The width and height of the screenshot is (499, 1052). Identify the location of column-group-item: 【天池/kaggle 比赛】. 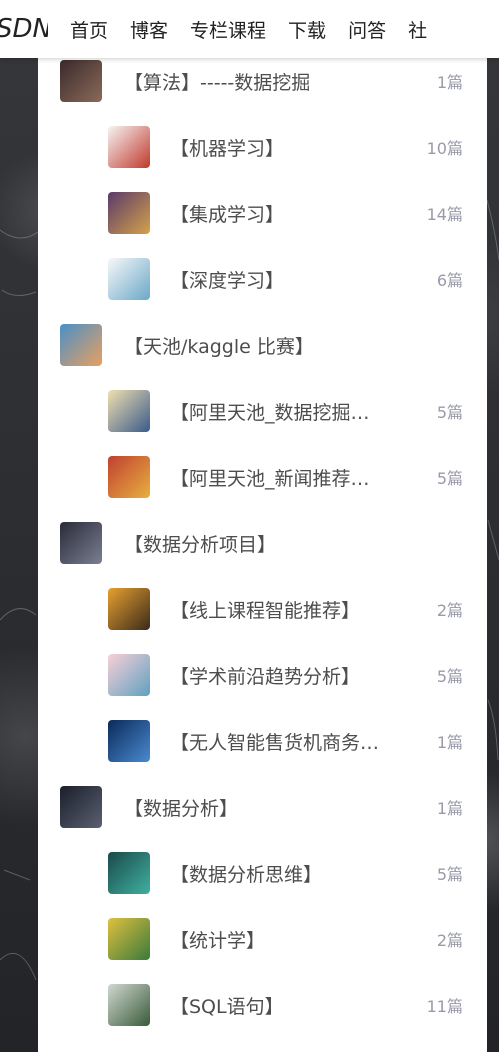
(262, 345).